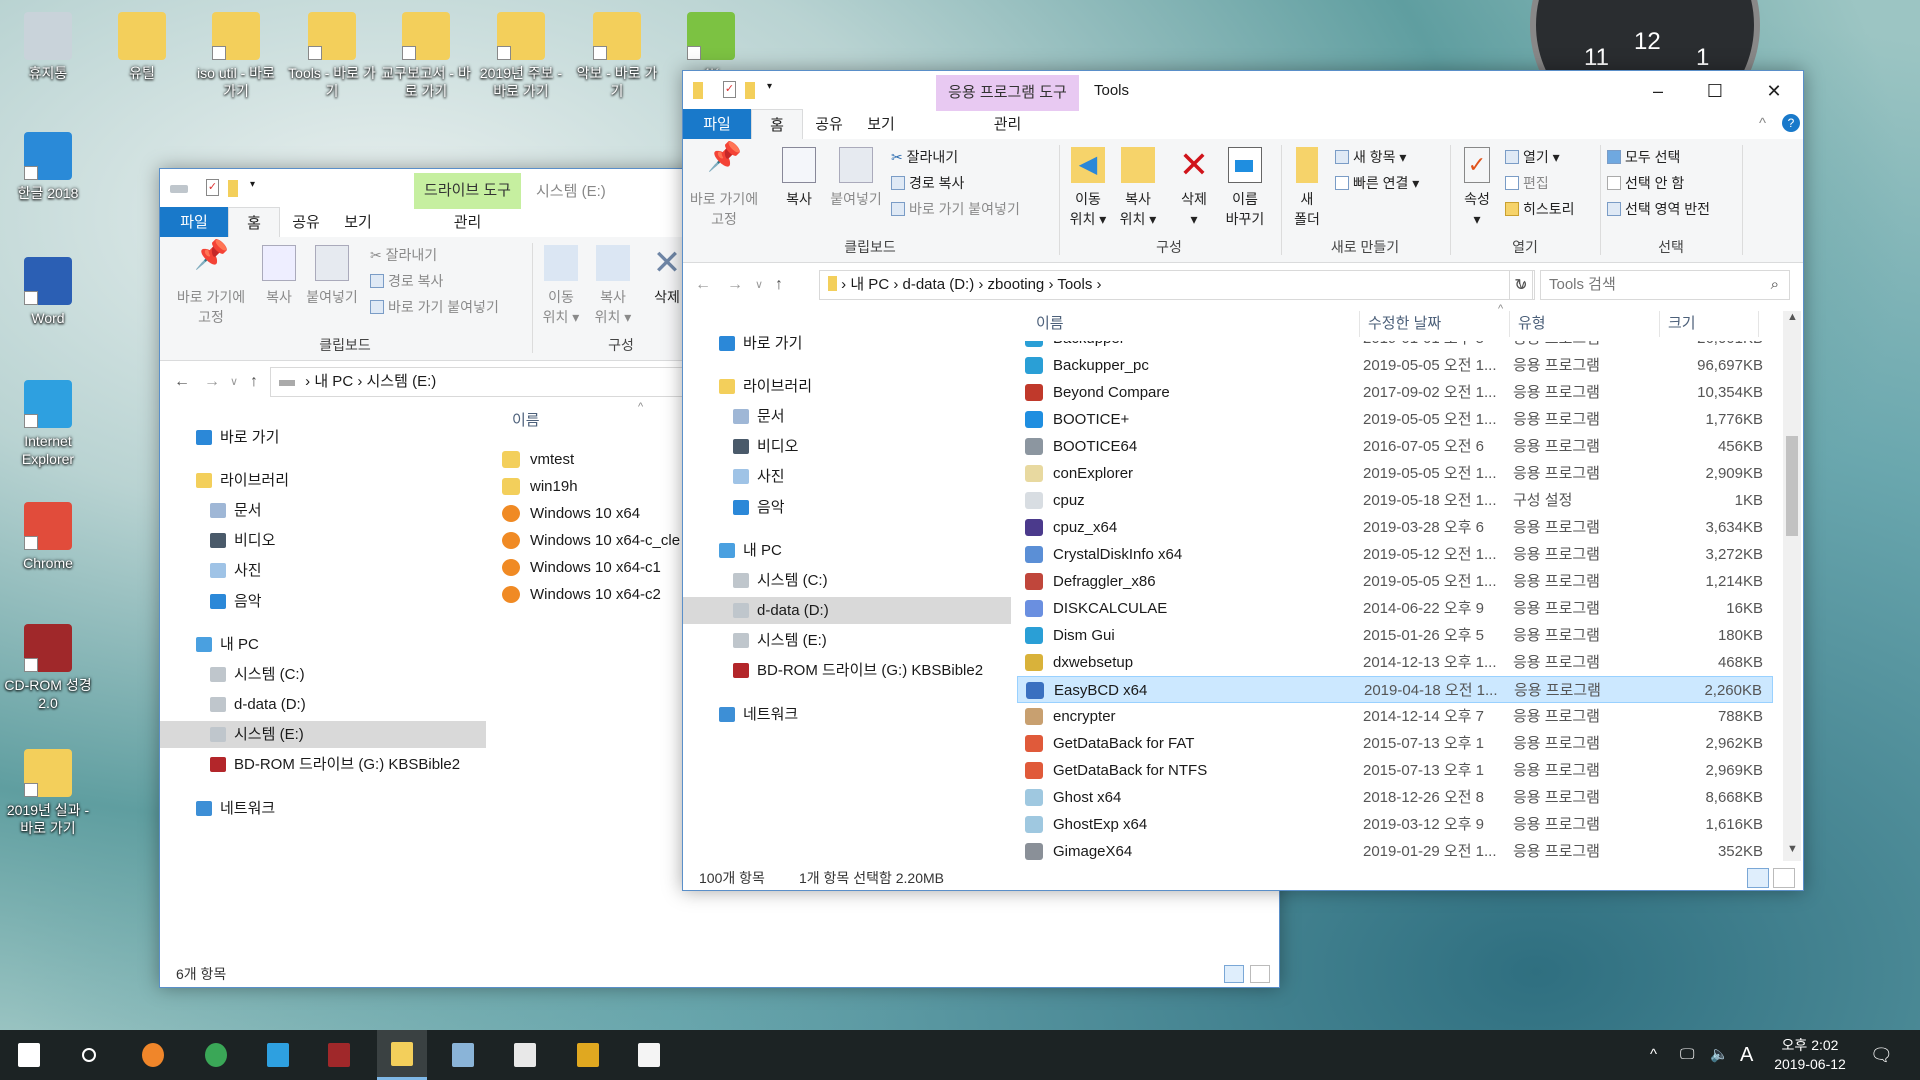 The image size is (1920, 1080). What do you see at coordinates (1395, 608) in the screenshot?
I see `file-row: DISKCALCULAE 2014-06-22 오후 9 응용 프로그램 16KB` at bounding box center [1395, 608].